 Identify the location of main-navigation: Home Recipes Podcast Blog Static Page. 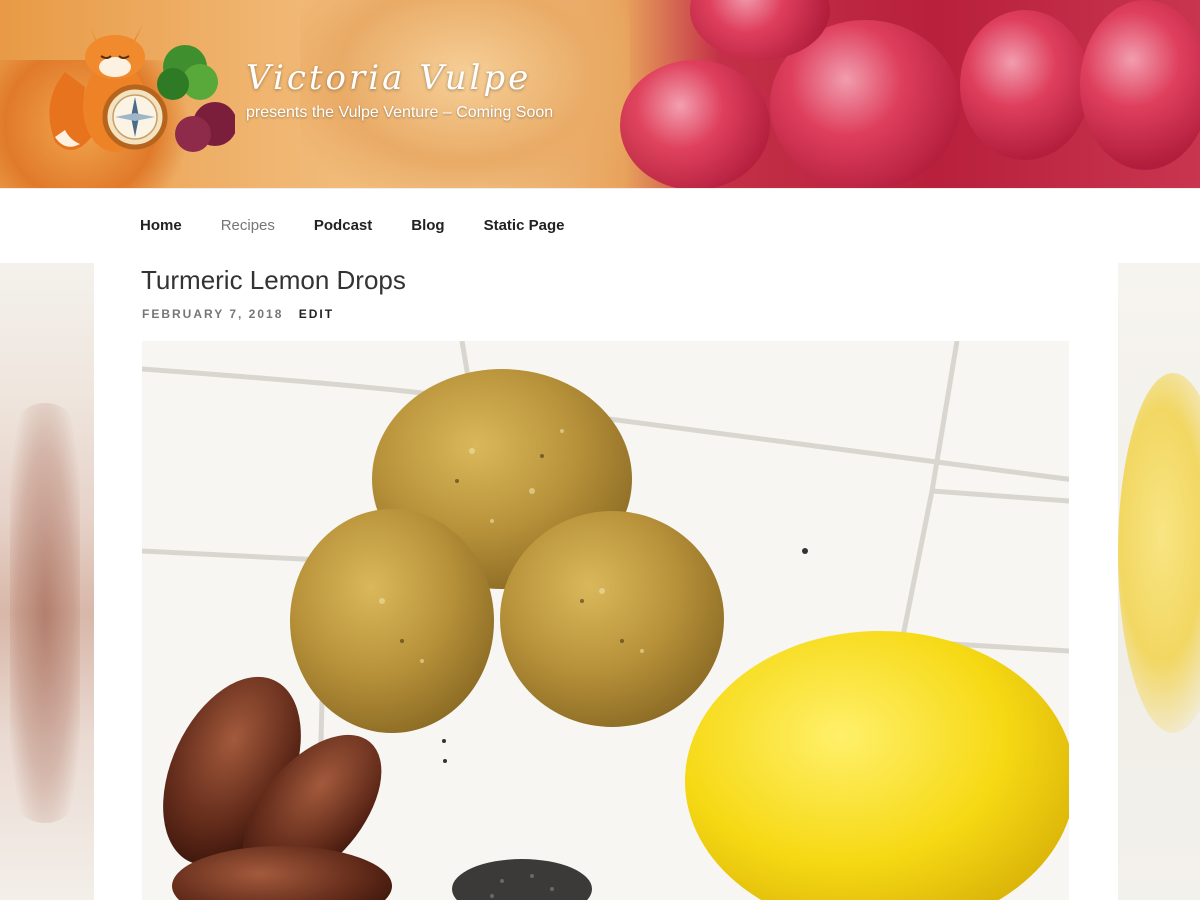
(600, 226).